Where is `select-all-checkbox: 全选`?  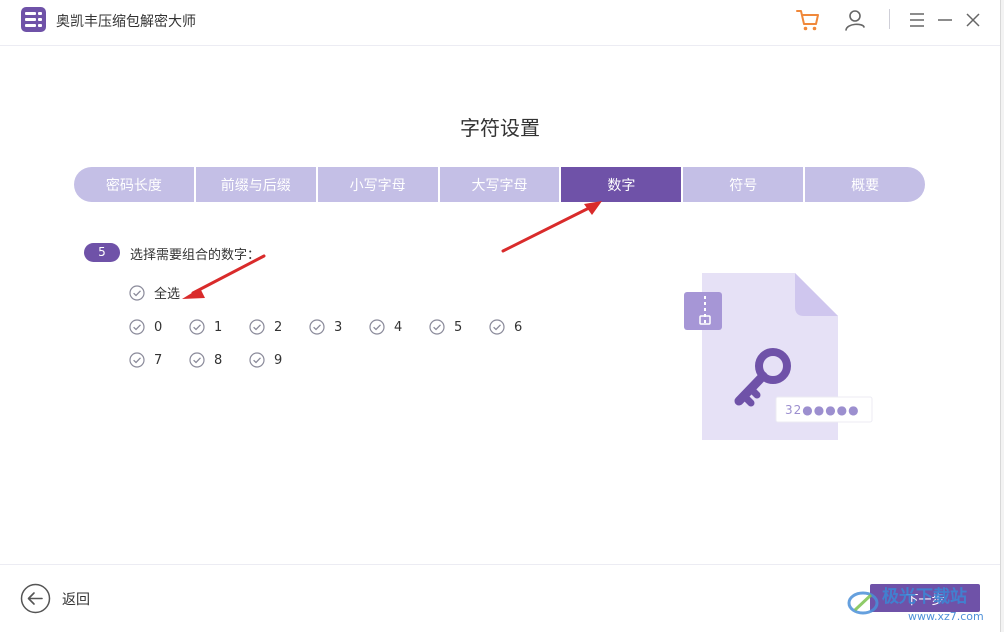
select-all-checkbox: 全选 is located at coordinates (154, 292).